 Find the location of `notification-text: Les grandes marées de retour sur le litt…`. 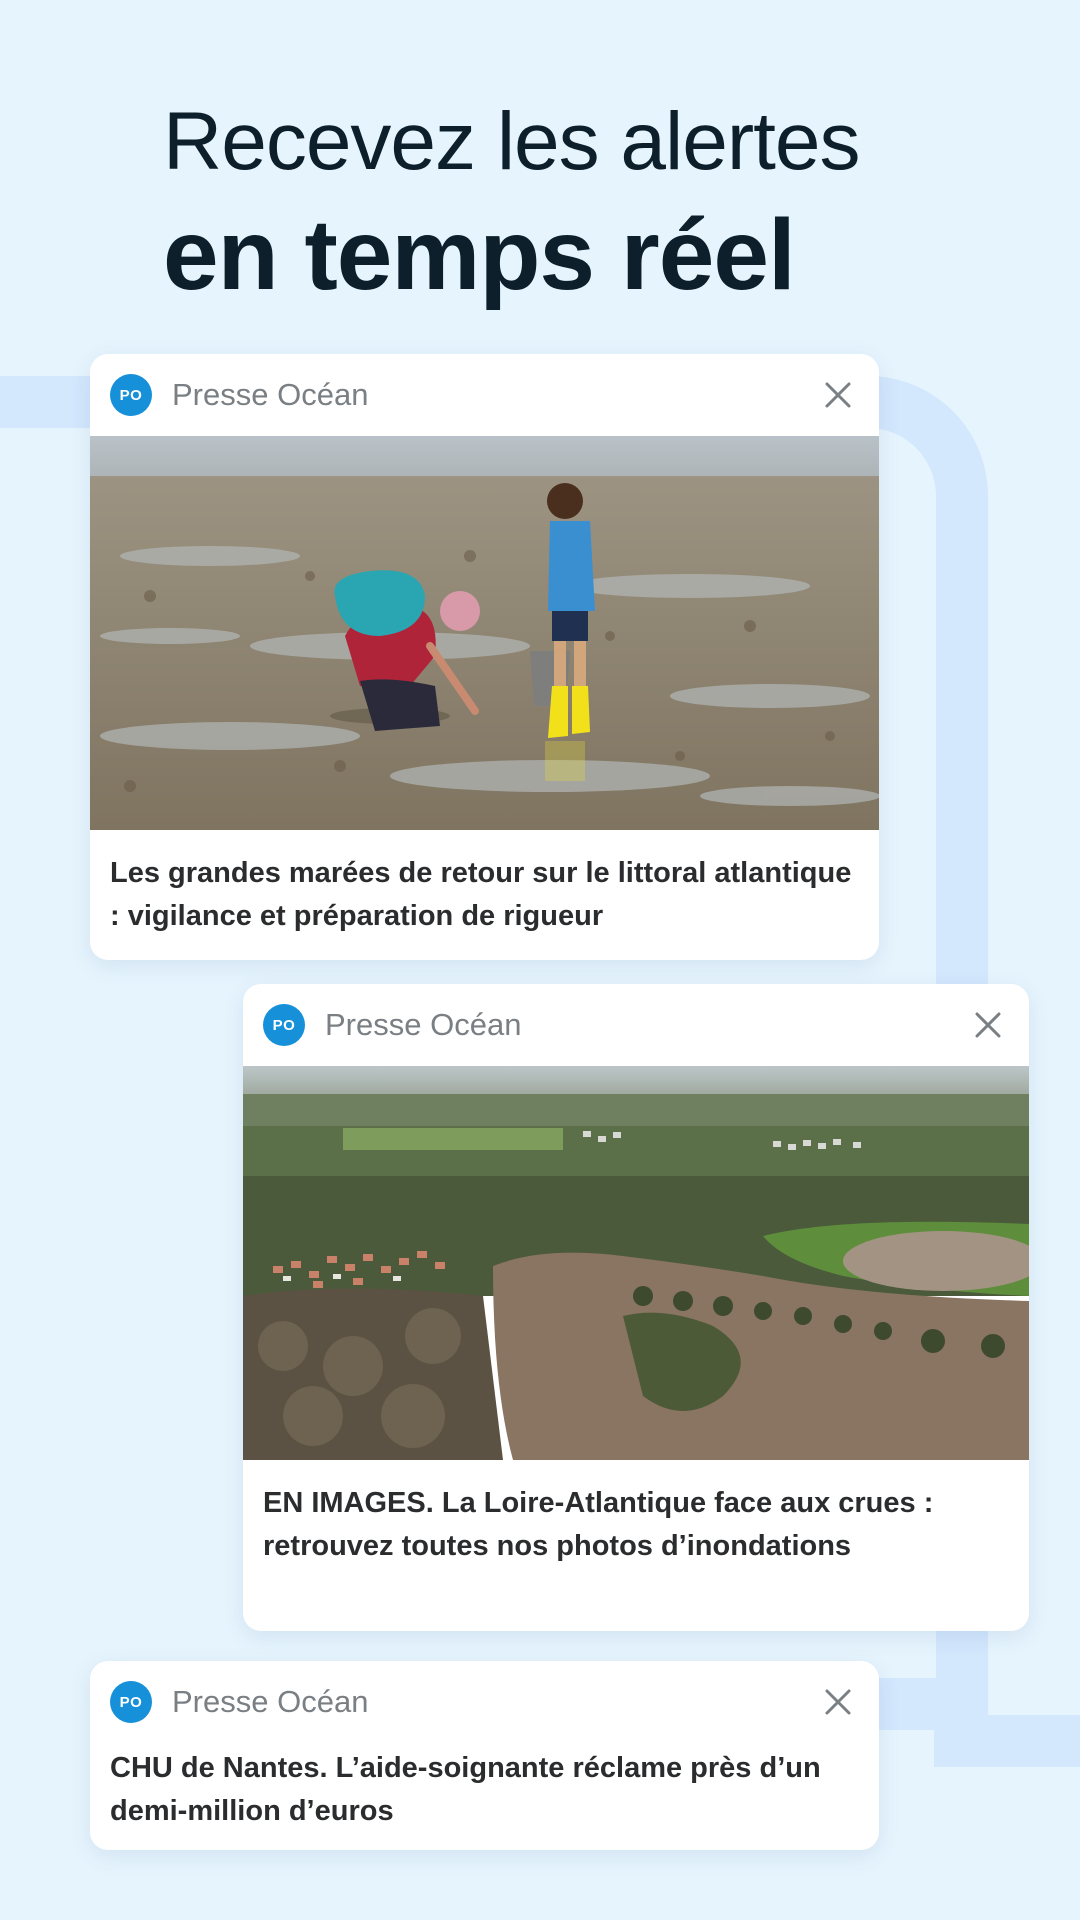

notification-text: Les grandes marées de retour sur le litt… is located at coordinates (481, 894).